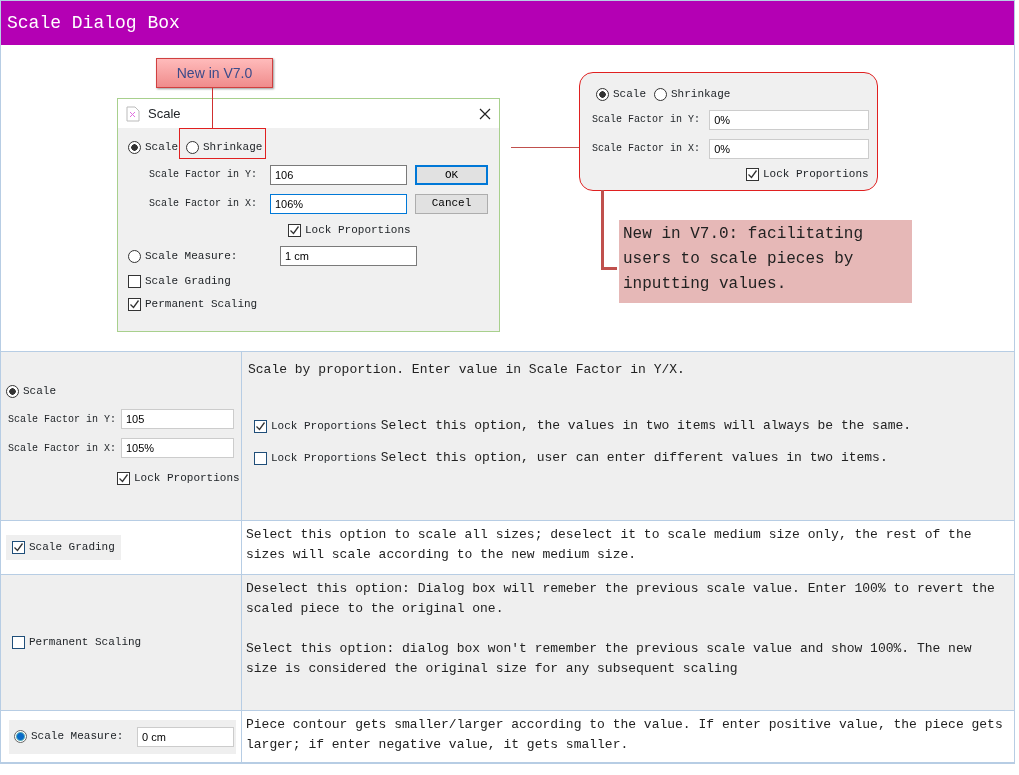 The height and width of the screenshot is (775, 1019). I want to click on input-field: 1 cm, so click(348, 256).